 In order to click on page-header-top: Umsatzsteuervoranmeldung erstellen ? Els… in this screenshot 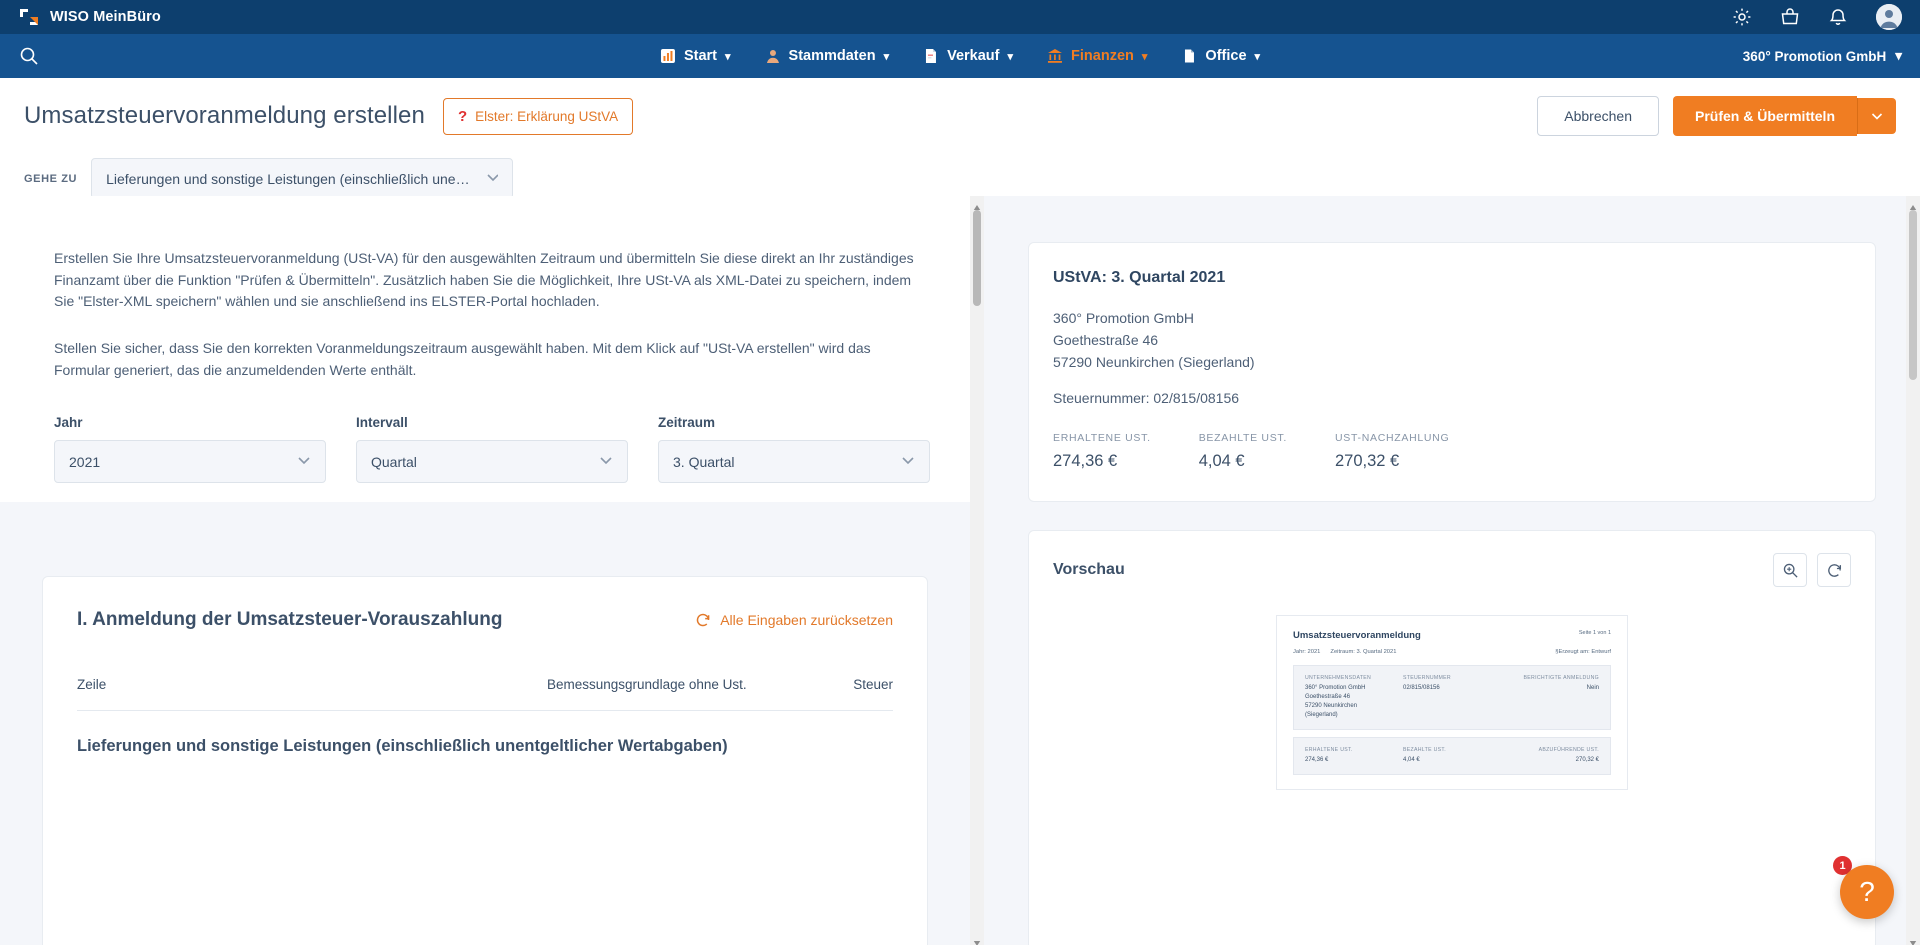, I will do `click(960, 116)`.